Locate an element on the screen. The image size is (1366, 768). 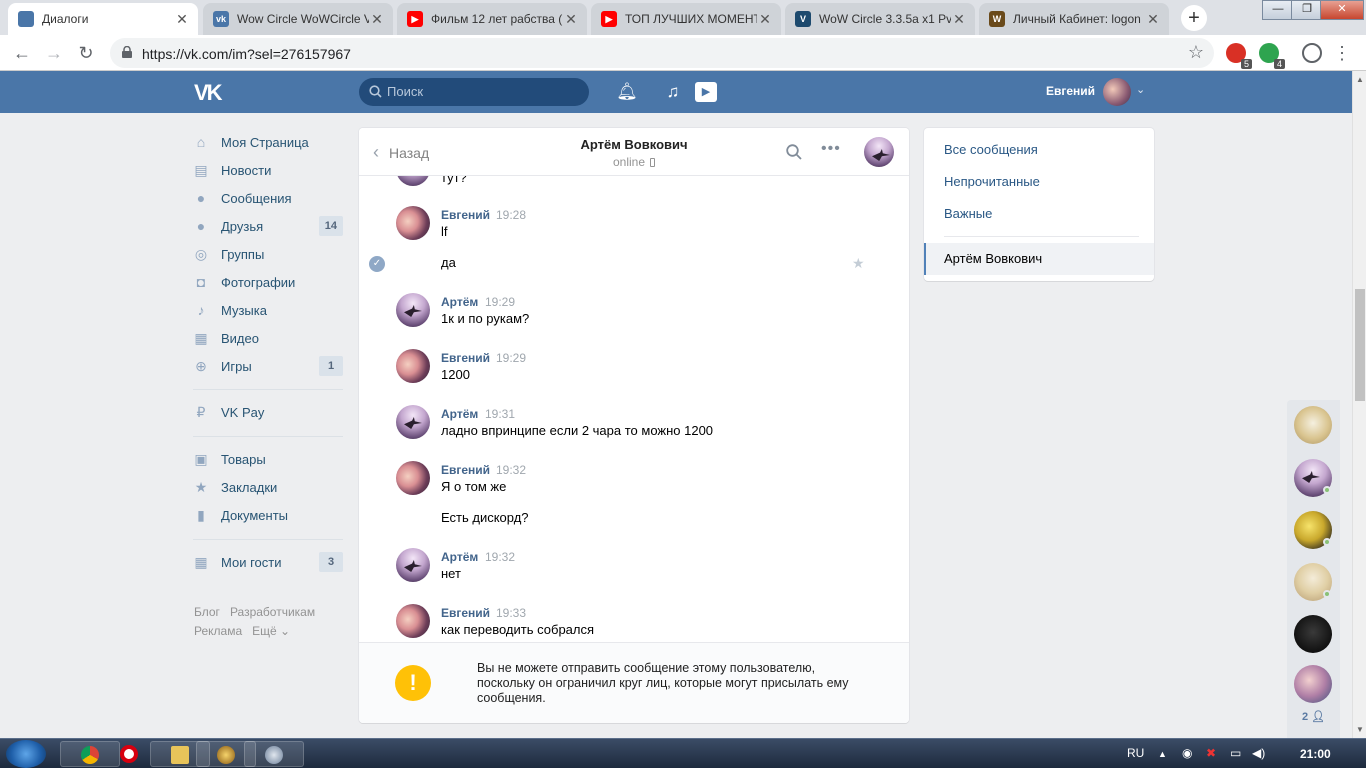
volume-icon: ◀) is located at coordinates (1258, 753).